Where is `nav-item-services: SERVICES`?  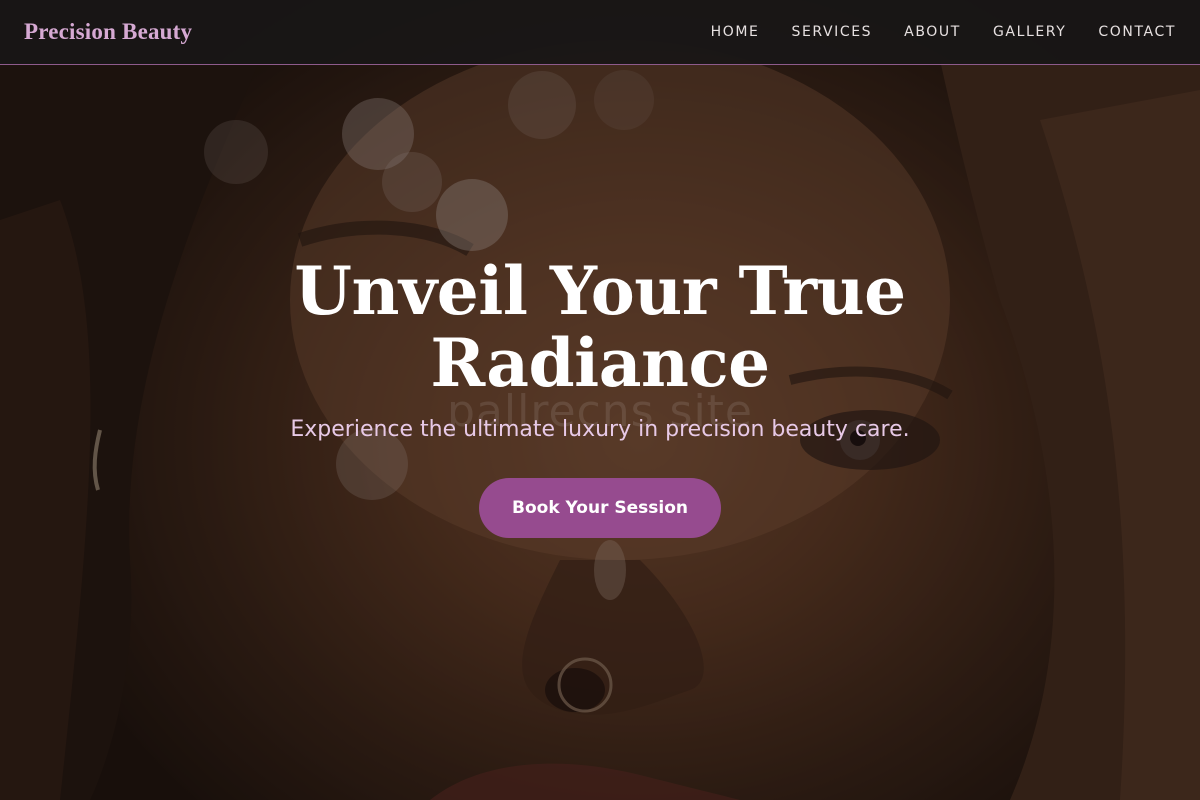 nav-item-services: SERVICES is located at coordinates (831, 32).